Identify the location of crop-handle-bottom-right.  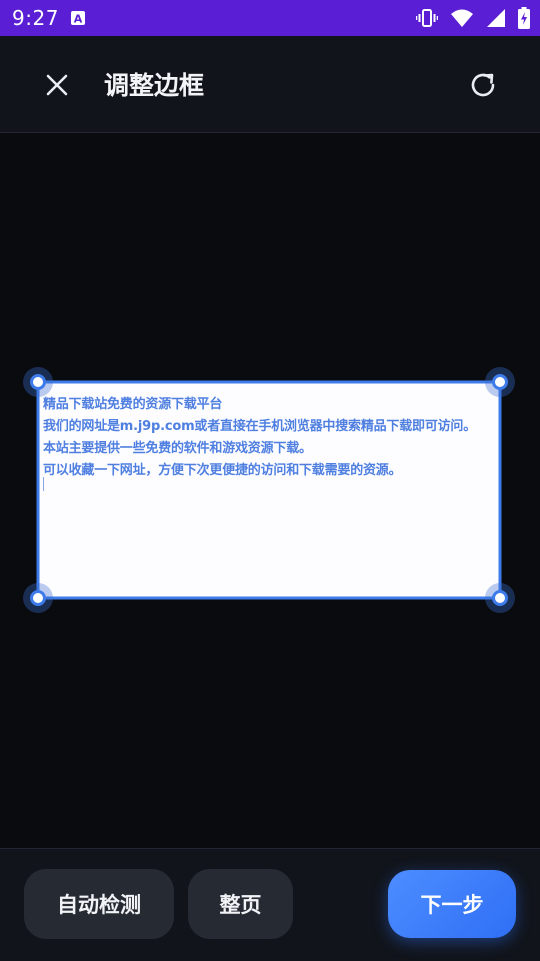
(500, 598).